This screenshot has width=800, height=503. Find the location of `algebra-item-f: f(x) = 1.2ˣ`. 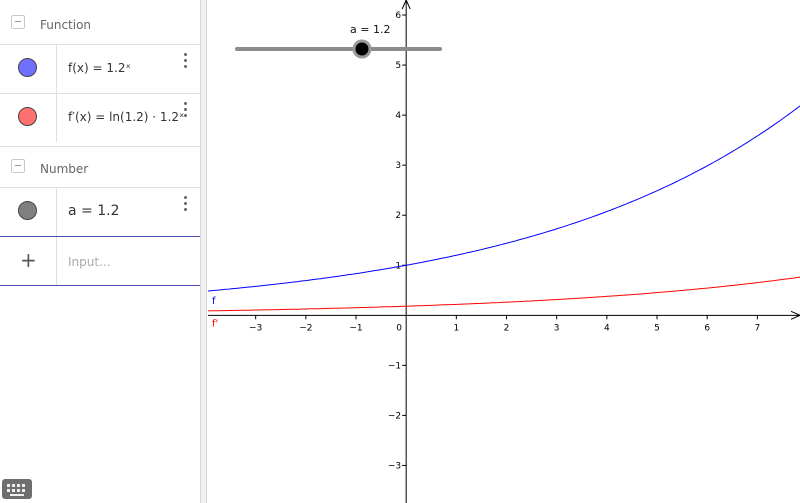

algebra-item-f: f(x) = 1.2ˣ is located at coordinates (100, 68).